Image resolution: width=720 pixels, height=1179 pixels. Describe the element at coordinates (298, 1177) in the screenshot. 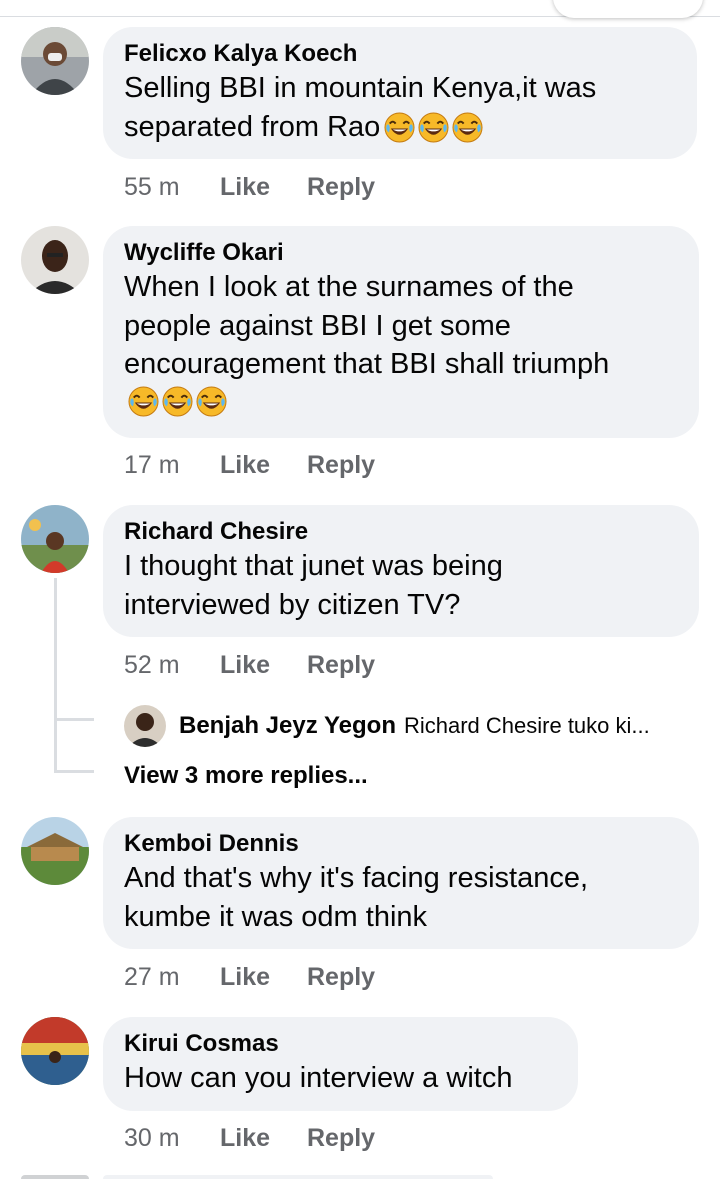

I see `comment-bubble-partial` at that location.